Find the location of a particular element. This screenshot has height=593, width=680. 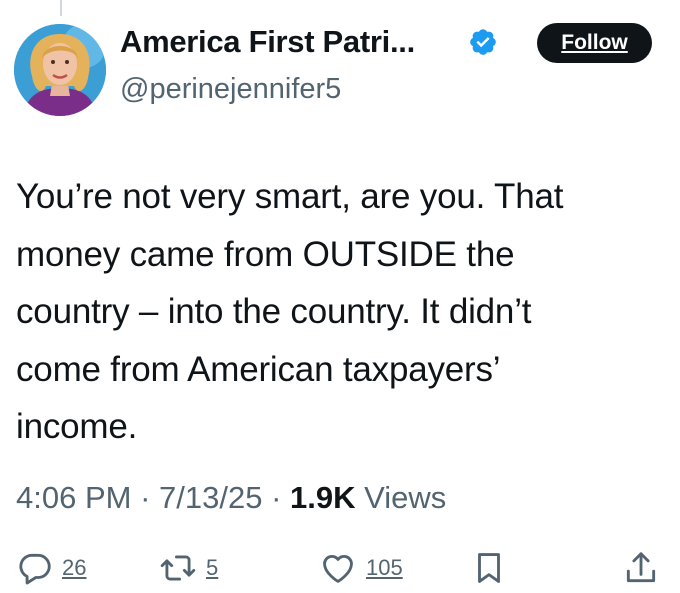

bookmark-button is located at coordinates (489, 568).